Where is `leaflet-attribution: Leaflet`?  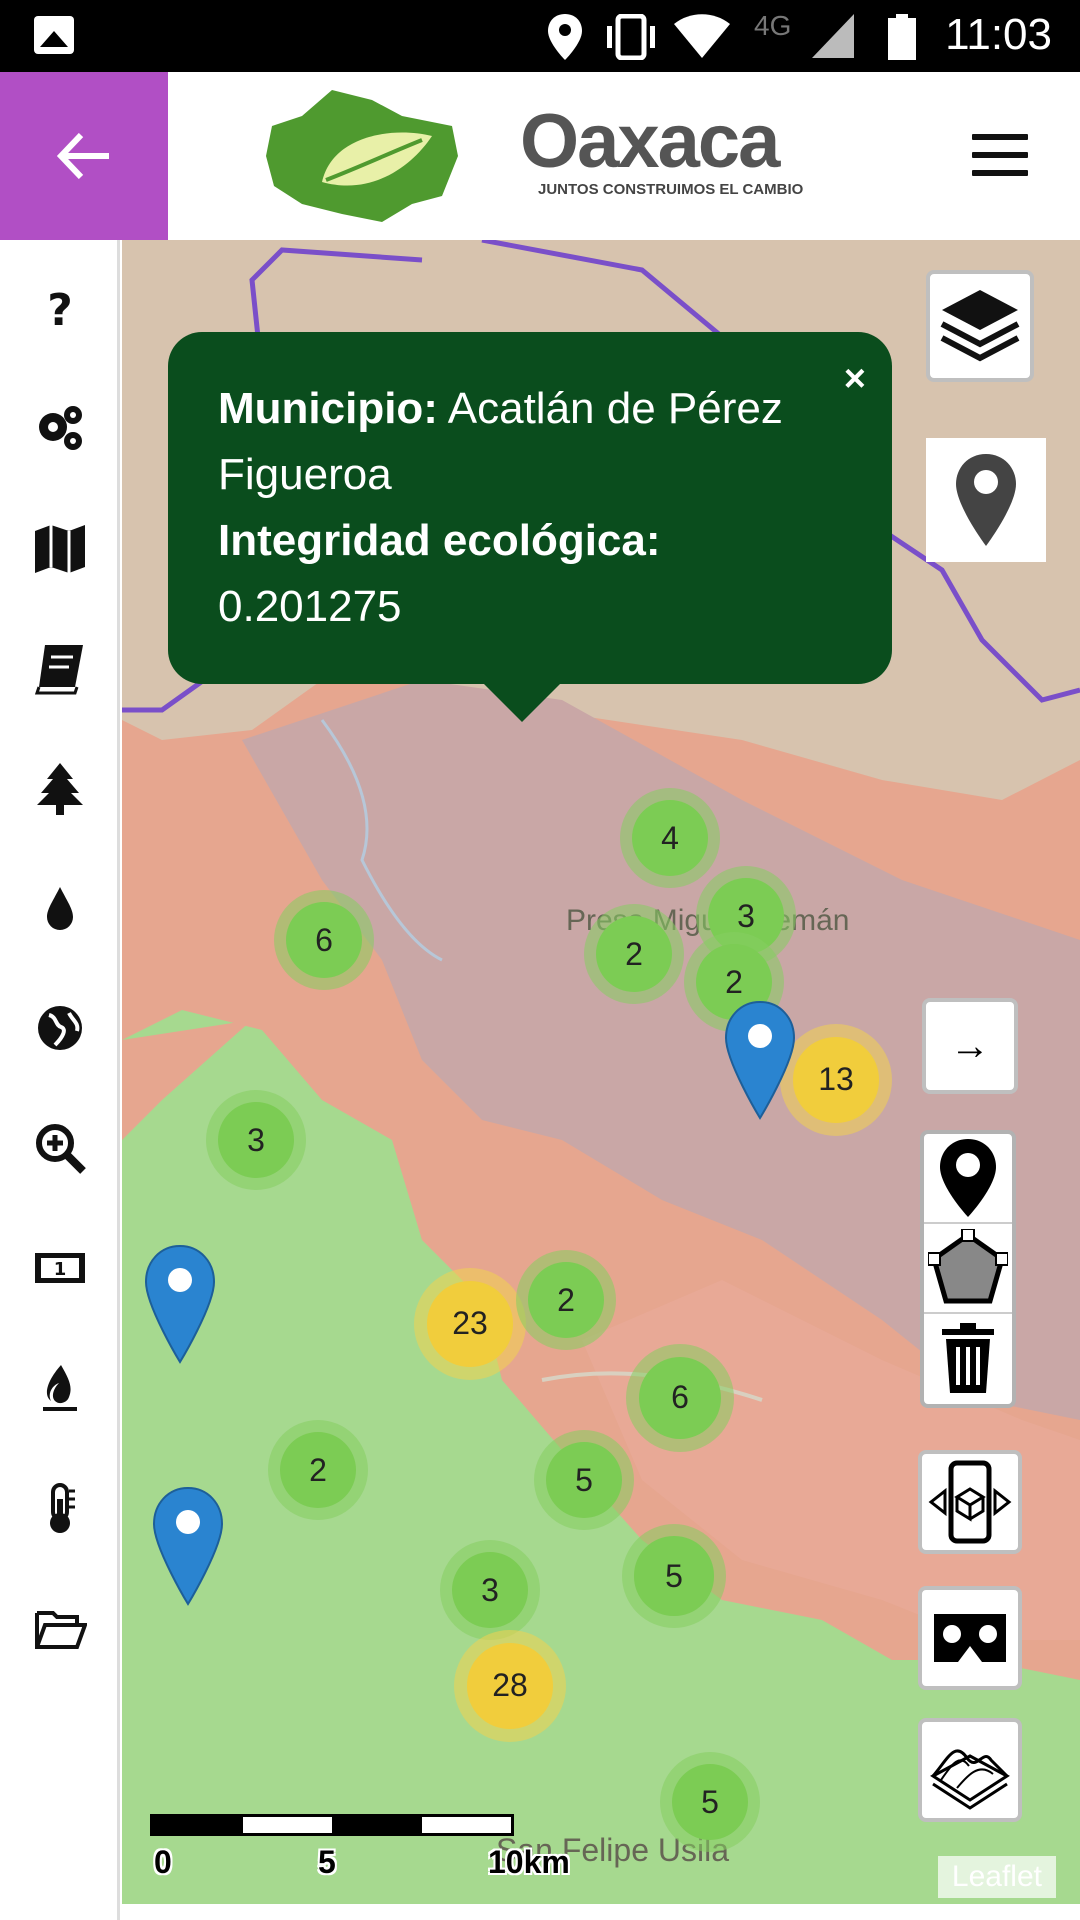 leaflet-attribution: Leaflet is located at coordinates (996, 1877).